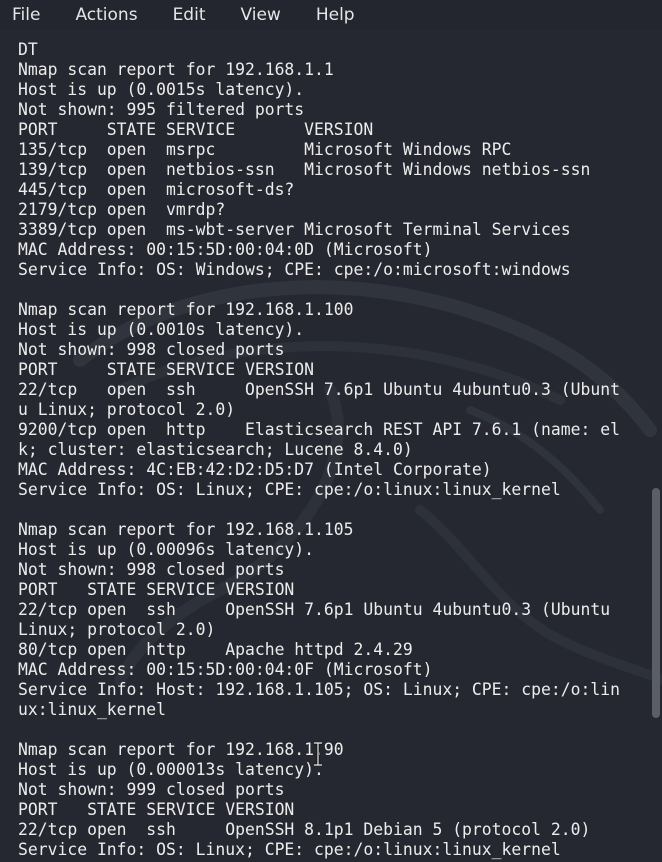  Describe the element at coordinates (26, 15) in the screenshot. I see `menu-file: File` at that location.